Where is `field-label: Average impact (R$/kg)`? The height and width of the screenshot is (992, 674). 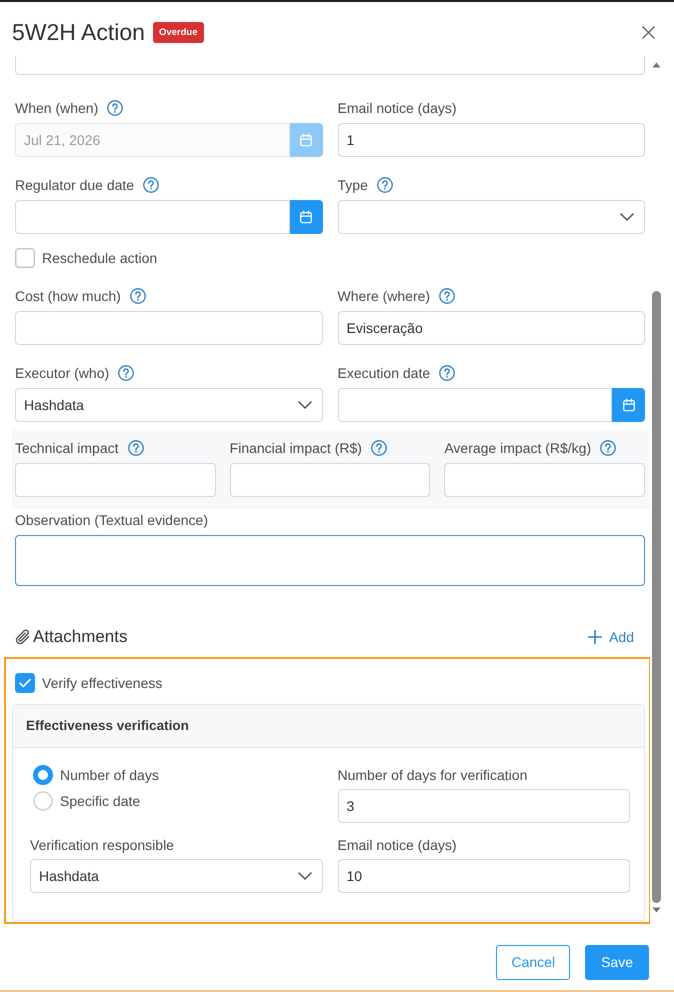
field-label: Average impact (R$/kg) is located at coordinates (518, 448).